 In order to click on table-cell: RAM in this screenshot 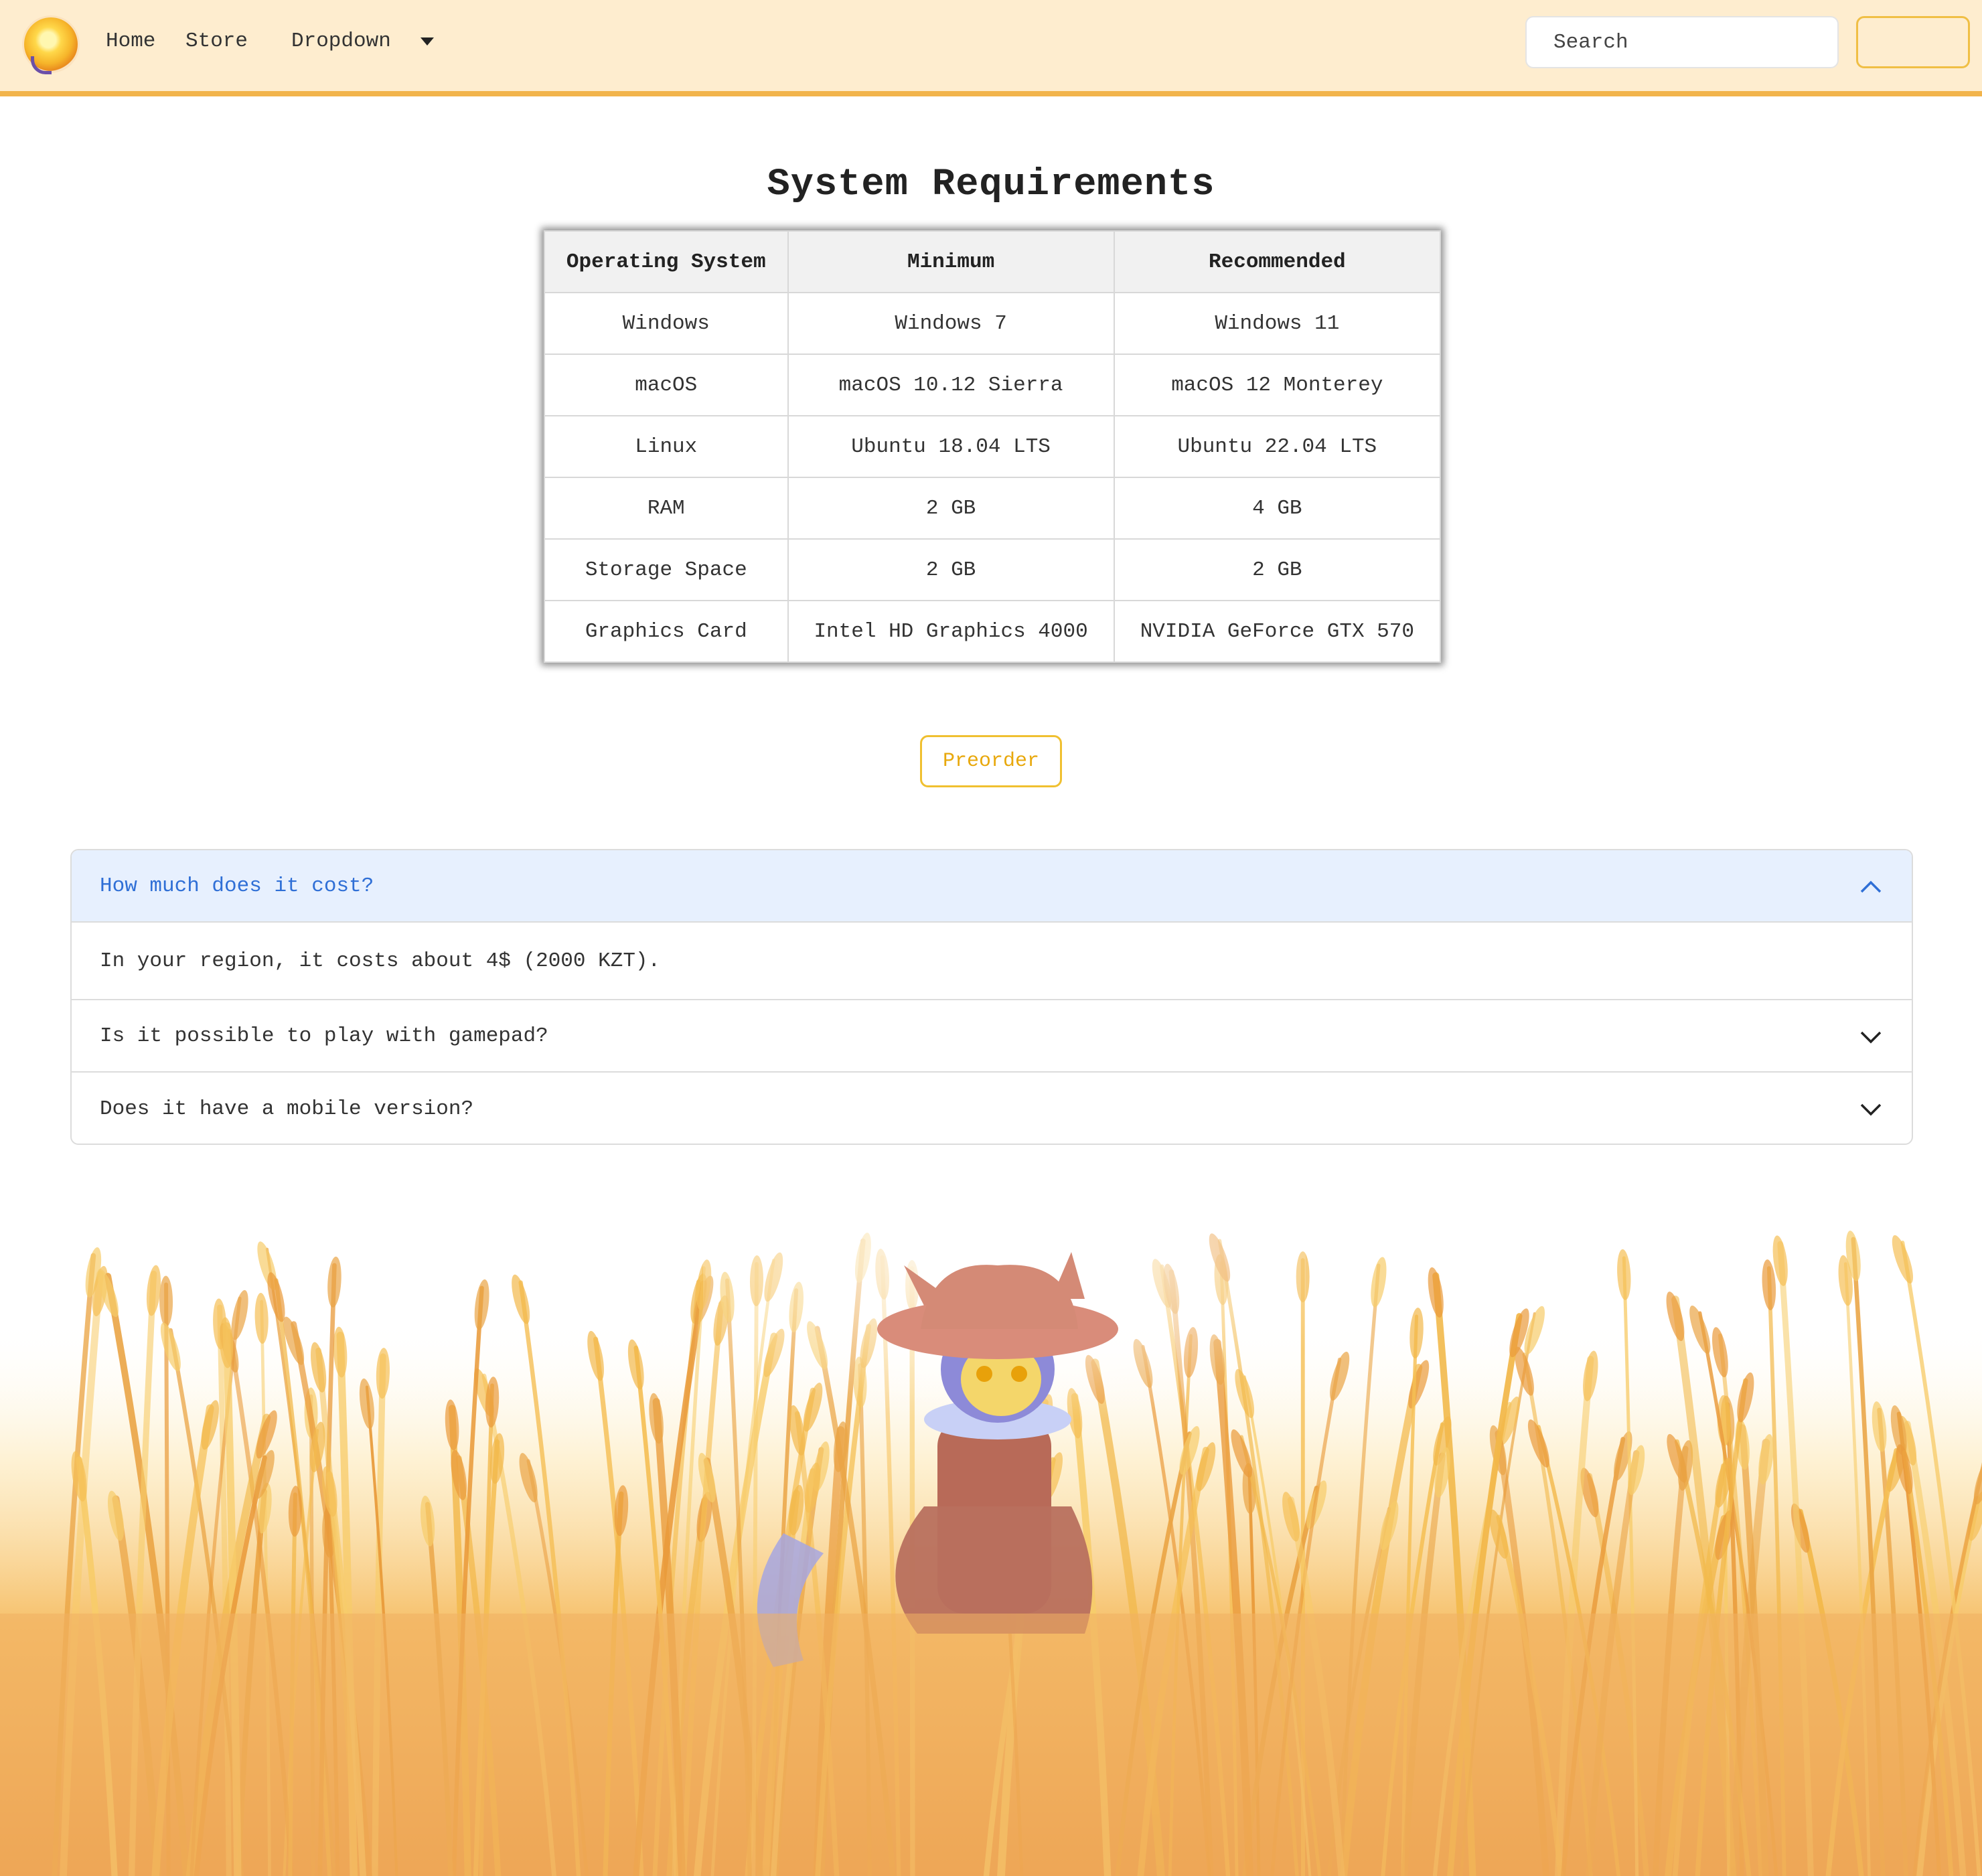, I will do `click(666, 508)`.